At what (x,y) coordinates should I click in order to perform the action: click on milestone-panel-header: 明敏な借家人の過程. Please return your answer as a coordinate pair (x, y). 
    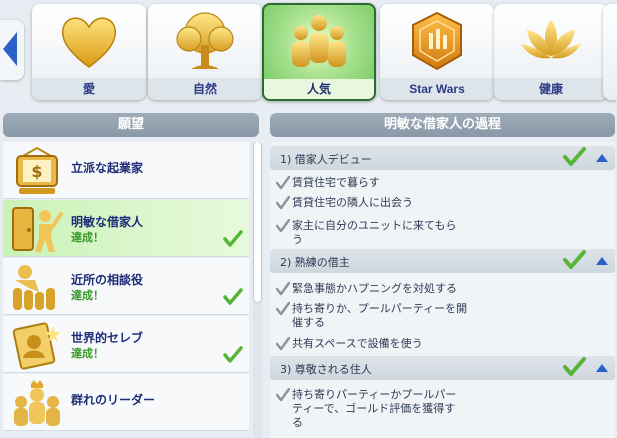
    Looking at the image, I should click on (442, 125).